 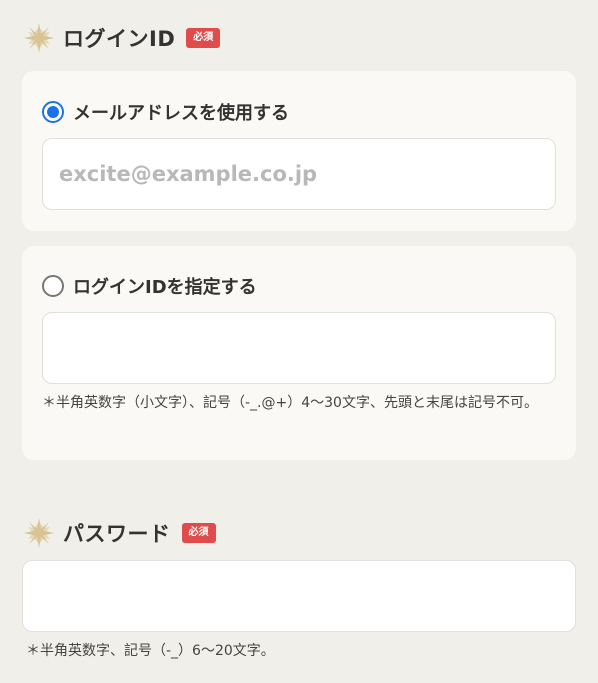 I want to click on login-id-header: ログインID 必須, so click(x=122, y=38).